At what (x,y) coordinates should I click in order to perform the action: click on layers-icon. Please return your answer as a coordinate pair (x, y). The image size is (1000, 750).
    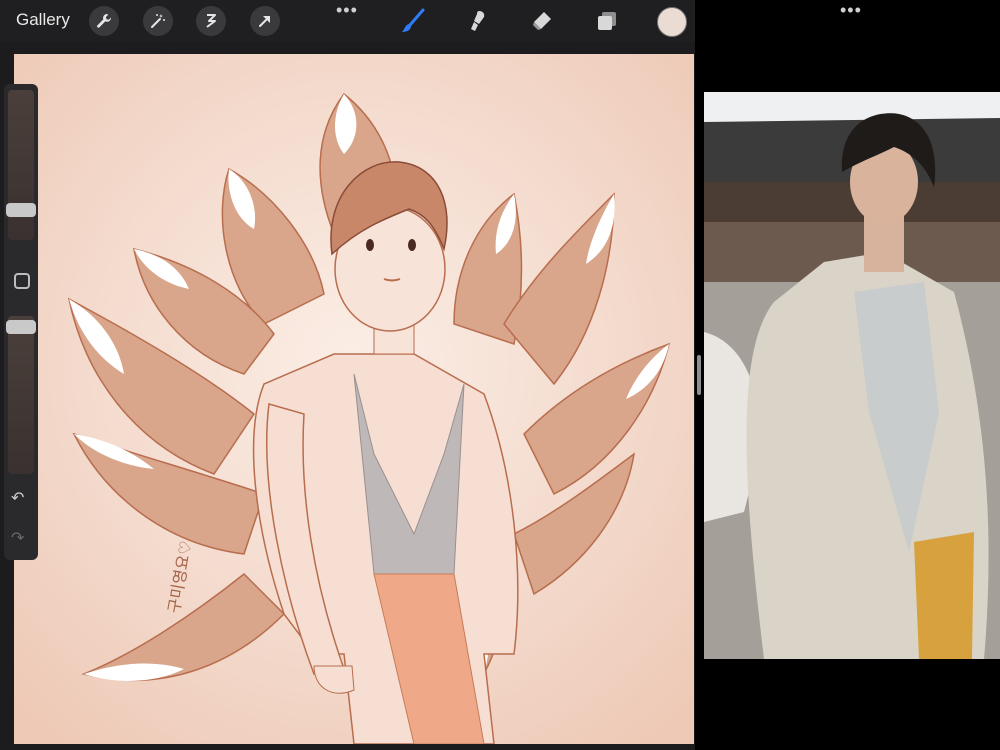
    Looking at the image, I should click on (607, 21).